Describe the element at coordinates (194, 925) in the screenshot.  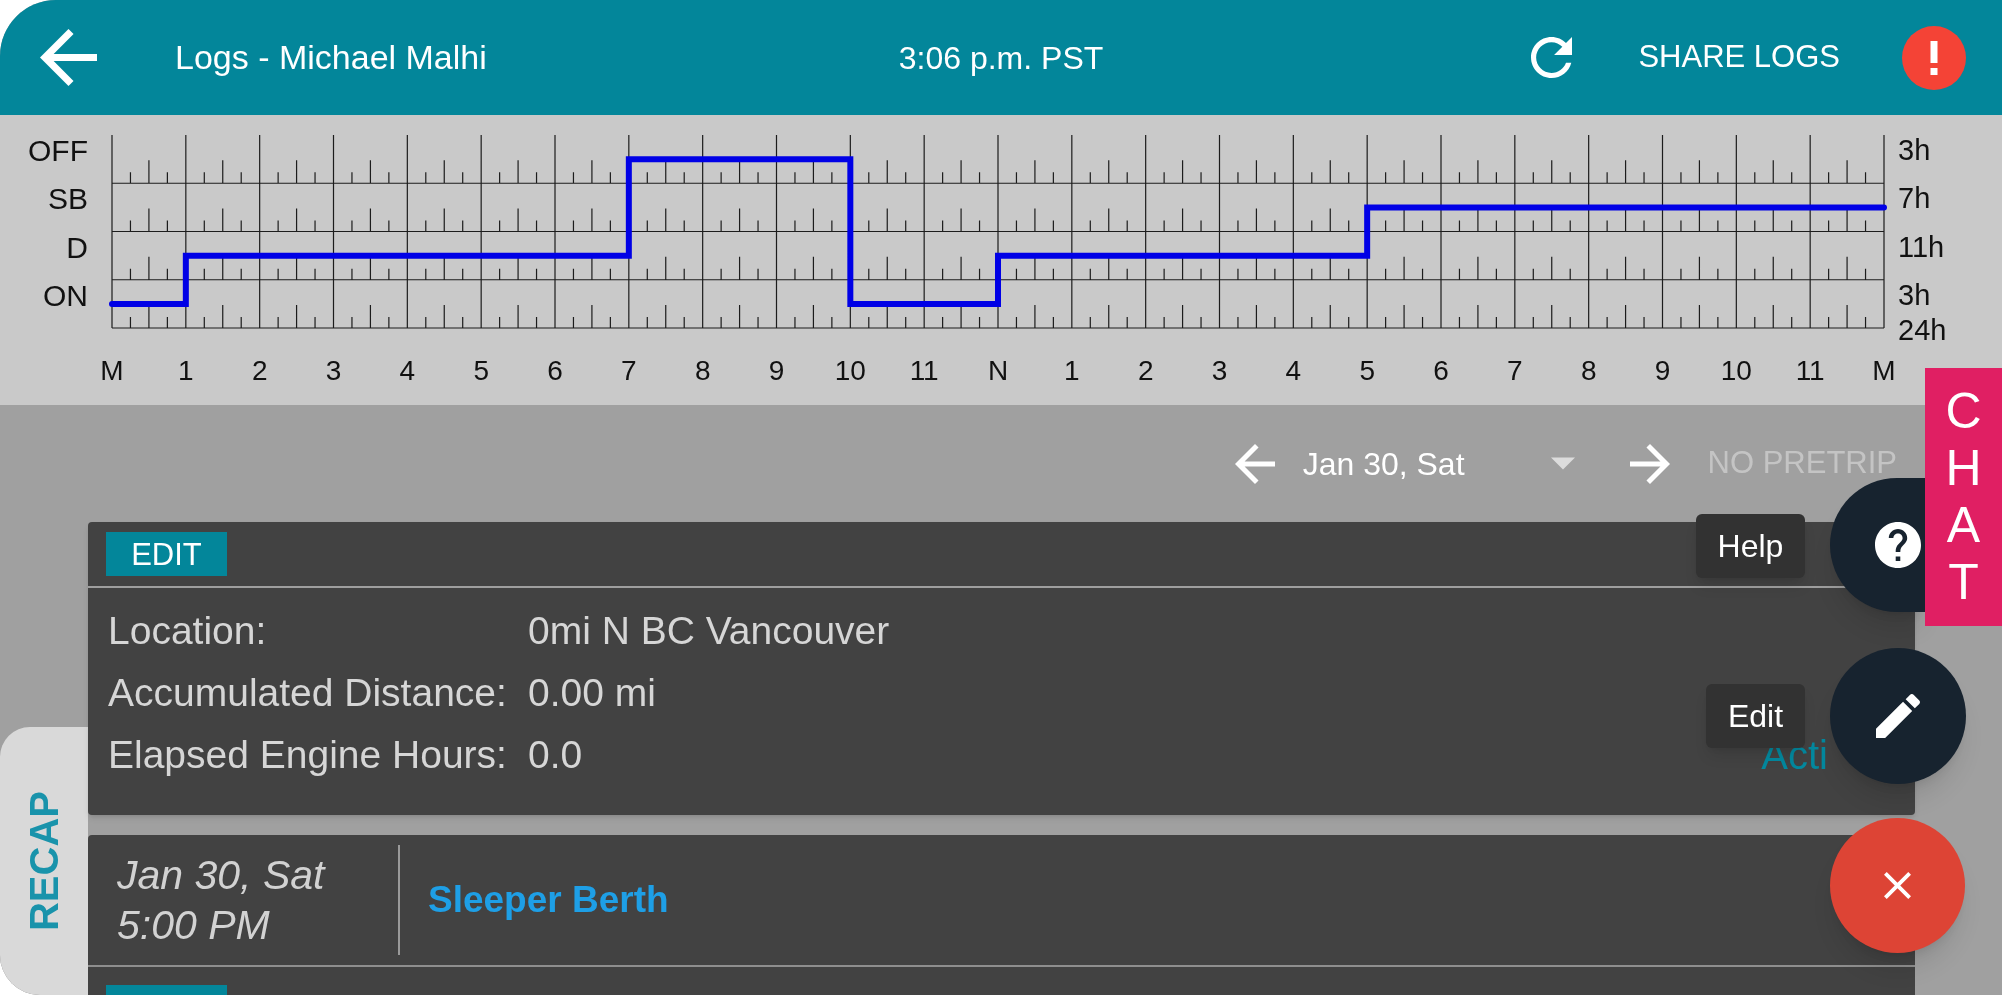
I see `event-time: 5:00 PM` at that location.